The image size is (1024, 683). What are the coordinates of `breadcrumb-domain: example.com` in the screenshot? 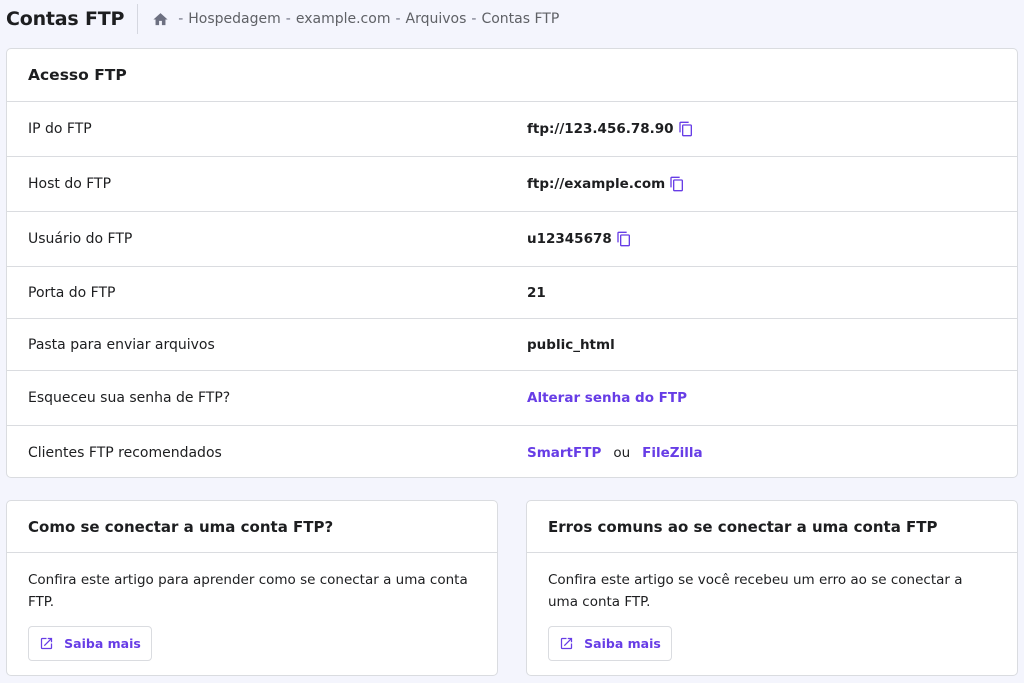 It's located at (343, 19).